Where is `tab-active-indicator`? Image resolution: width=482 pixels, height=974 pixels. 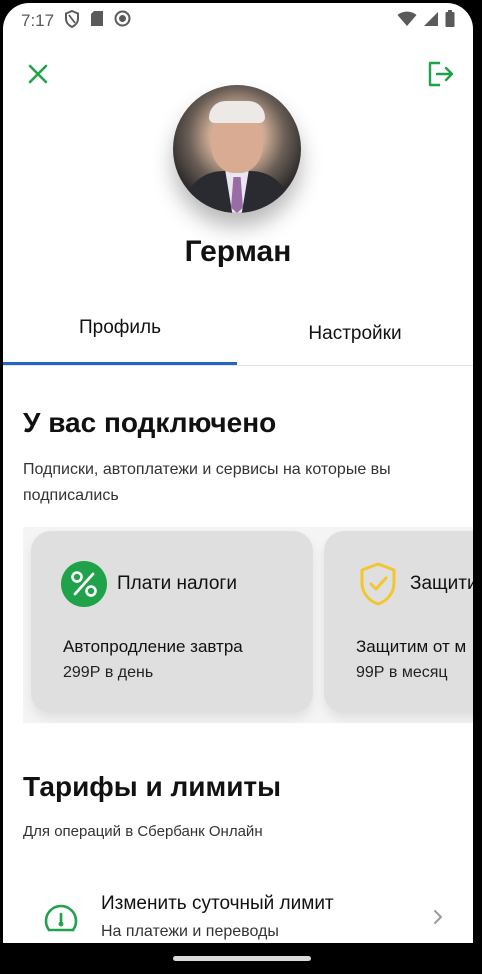
tab-active-indicator is located at coordinates (120, 363).